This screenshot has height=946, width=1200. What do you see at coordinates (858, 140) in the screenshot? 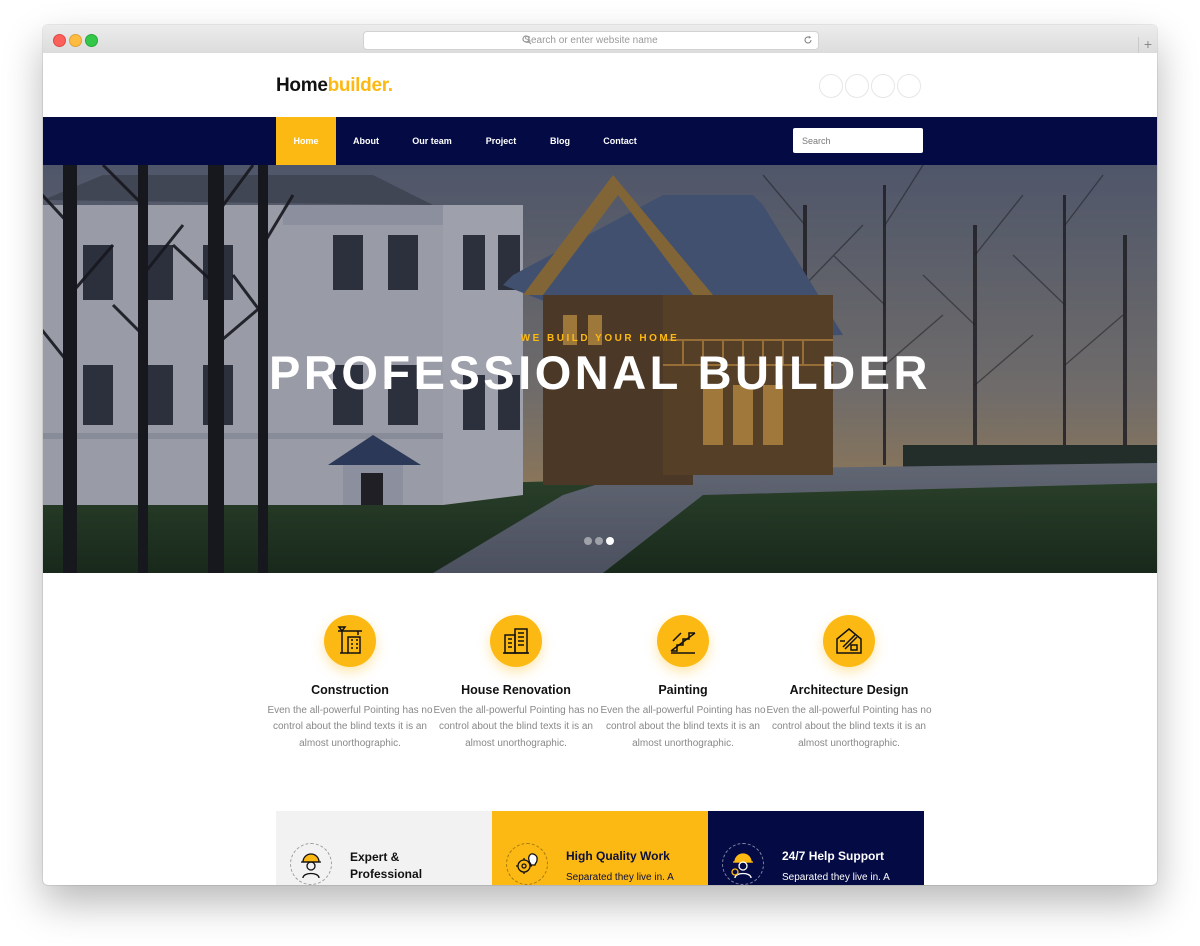
I see `search-input` at bounding box center [858, 140].